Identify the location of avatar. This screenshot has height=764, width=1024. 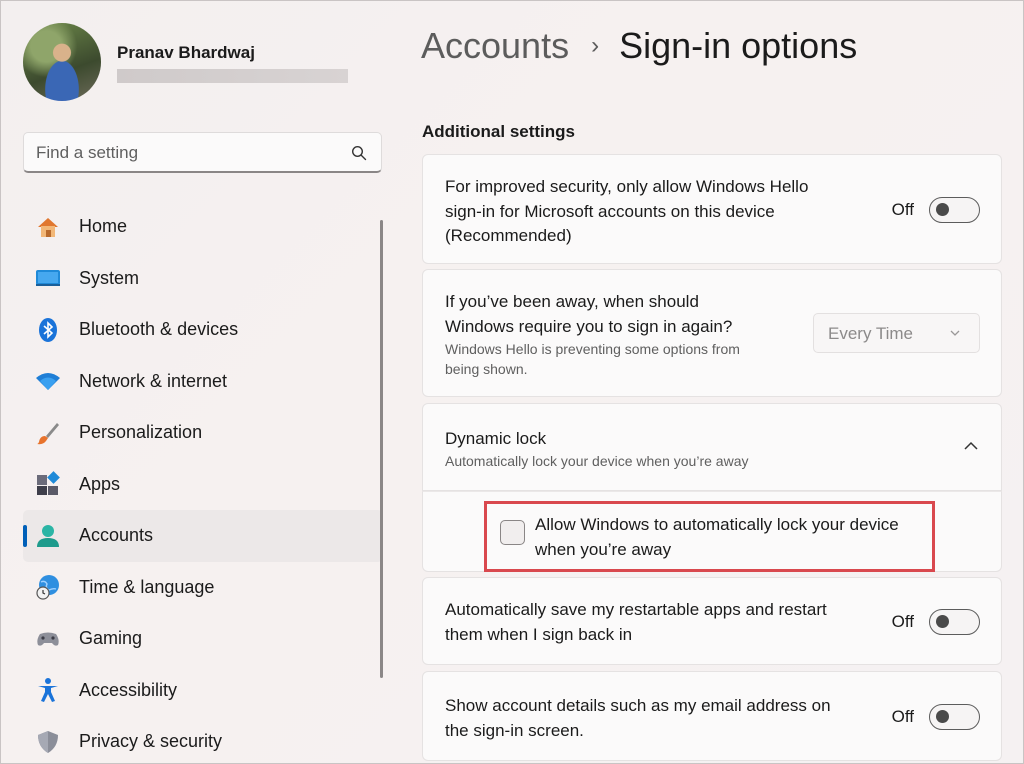
(62, 62).